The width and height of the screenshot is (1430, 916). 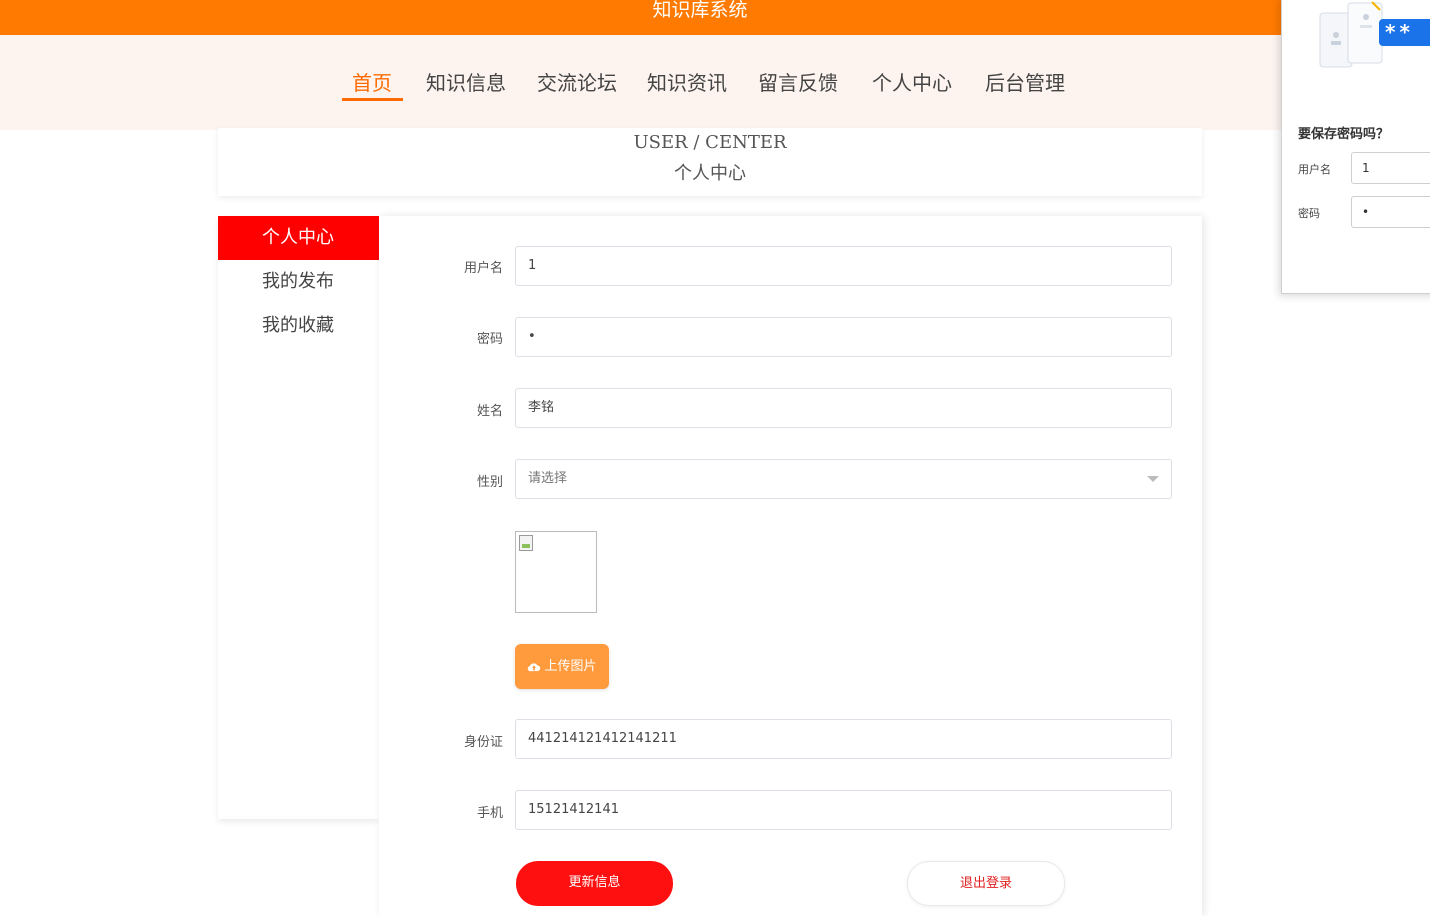 What do you see at coordinates (843, 408) in the screenshot?
I see `name-field: 李铭` at bounding box center [843, 408].